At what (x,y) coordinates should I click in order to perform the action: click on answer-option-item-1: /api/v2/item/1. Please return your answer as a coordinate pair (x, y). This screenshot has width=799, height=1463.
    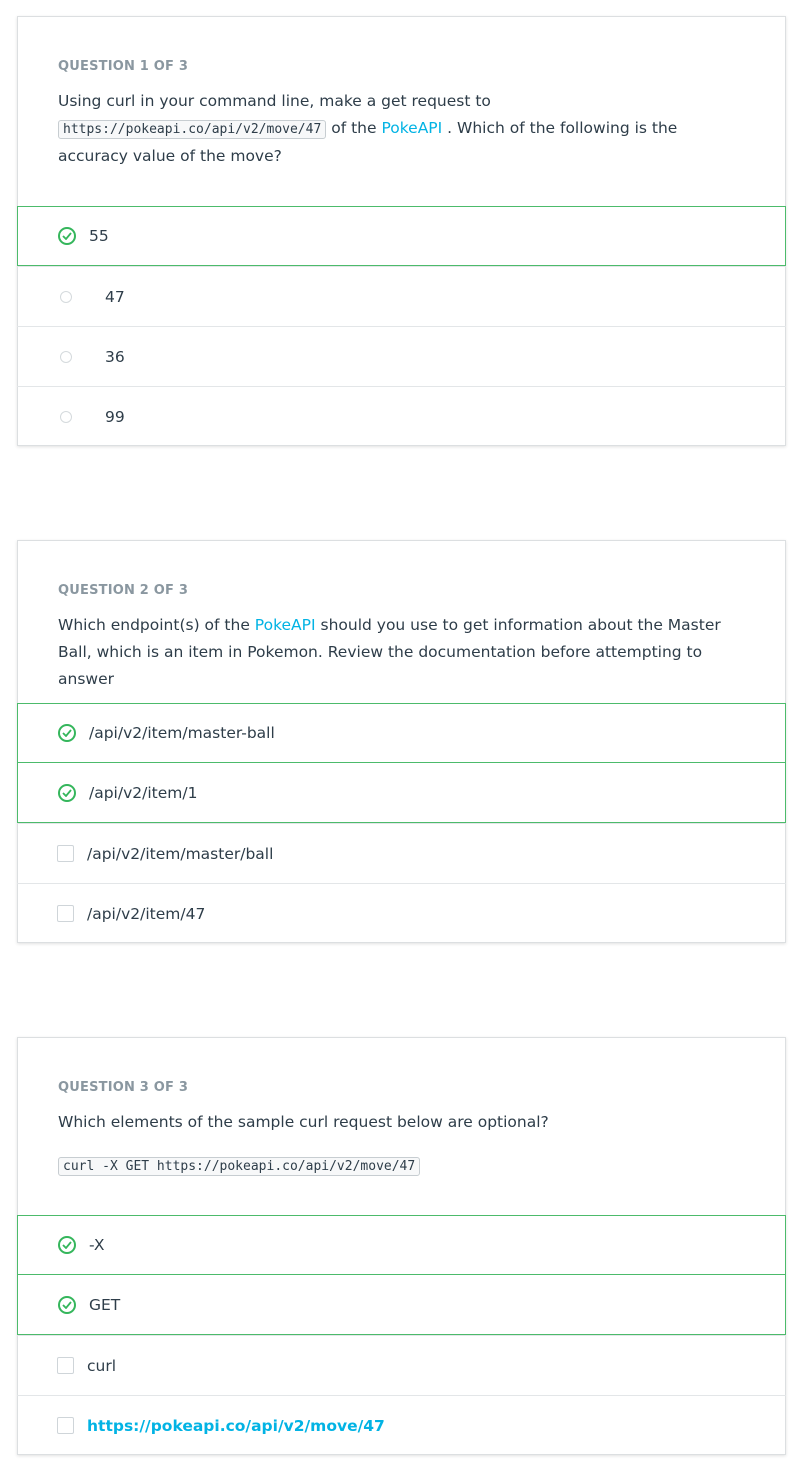
    Looking at the image, I should click on (401, 793).